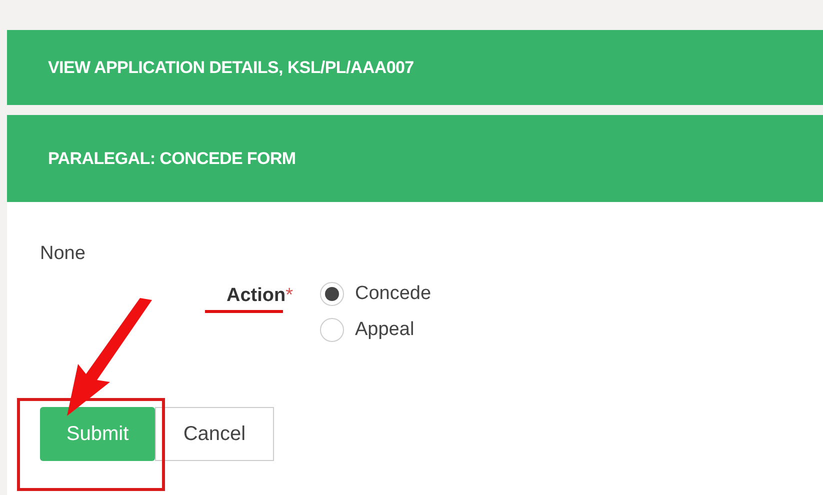 The width and height of the screenshot is (823, 495). What do you see at coordinates (214, 433) in the screenshot?
I see `cancel-button: Cancel` at bounding box center [214, 433].